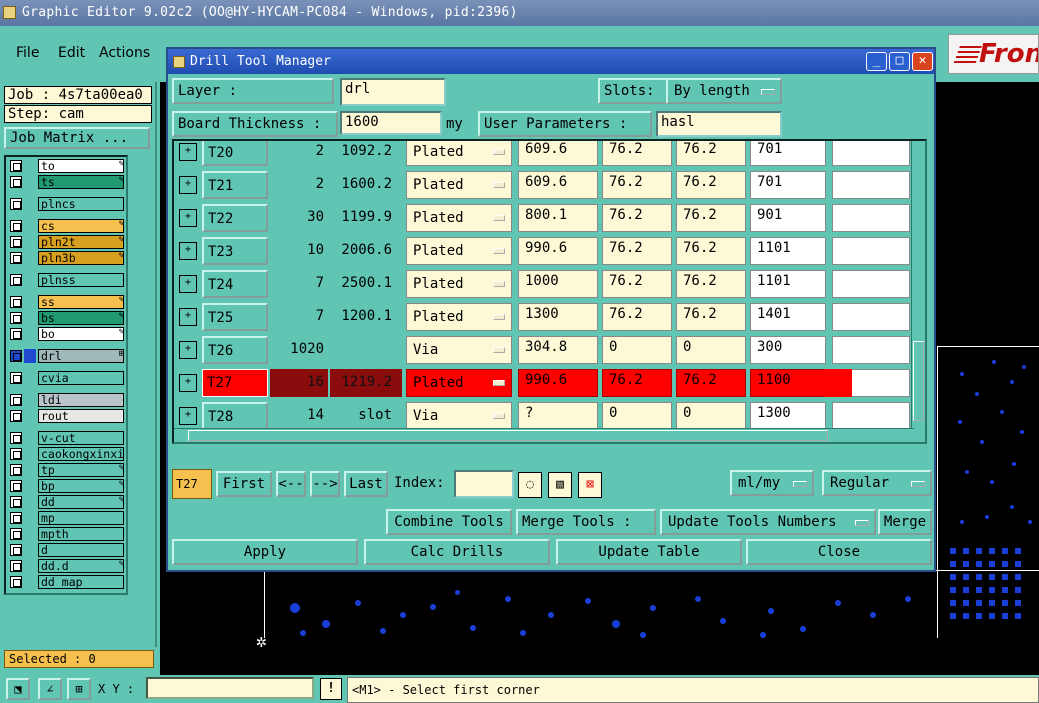 The width and height of the screenshot is (1039, 703). I want to click on layer-name: bp, so click(81, 486).